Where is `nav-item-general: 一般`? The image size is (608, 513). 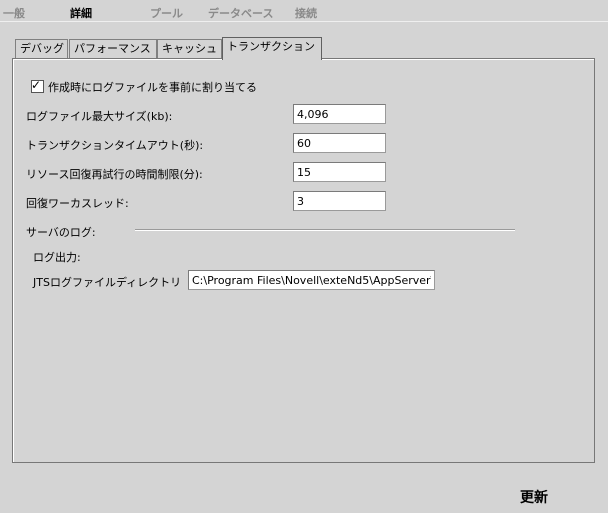
nav-item-general: 一般 is located at coordinates (14, 13).